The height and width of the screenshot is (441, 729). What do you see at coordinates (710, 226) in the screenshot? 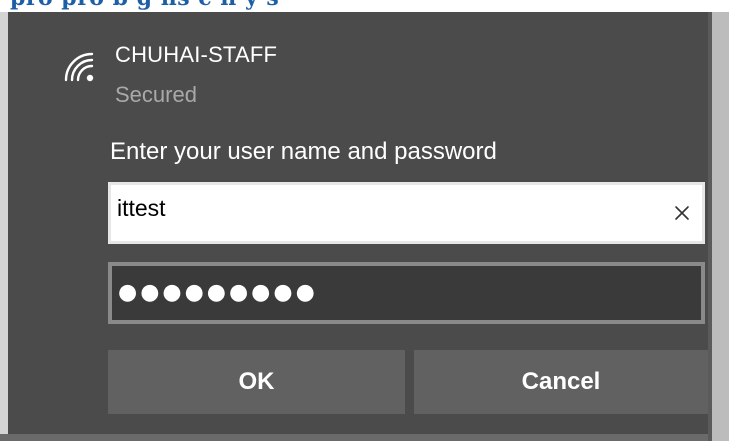
I see `scrollbar-thumb` at bounding box center [710, 226].